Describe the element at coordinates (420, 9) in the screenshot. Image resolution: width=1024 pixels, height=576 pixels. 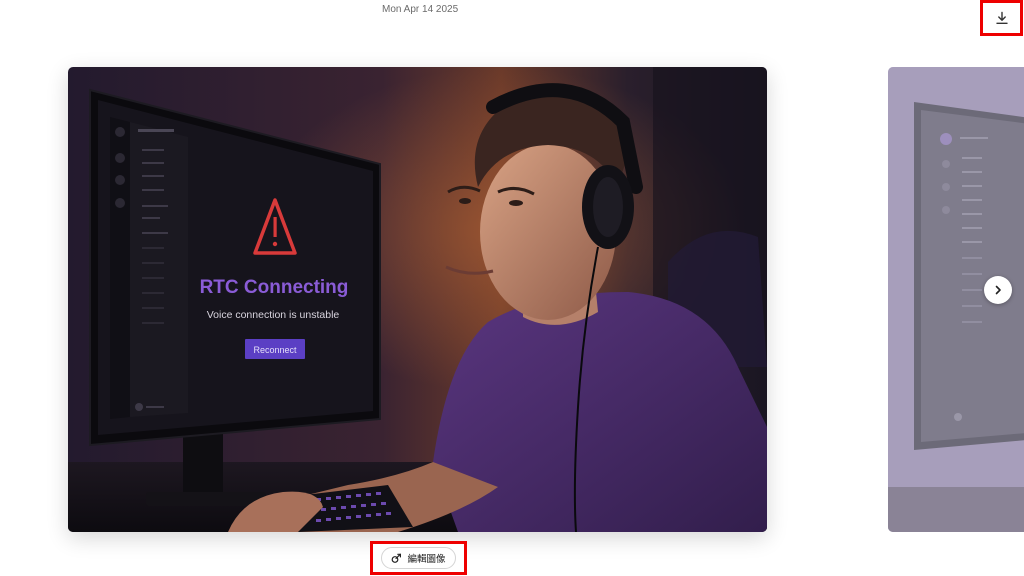
I see `image-date: Mon Apr 14 2025` at that location.